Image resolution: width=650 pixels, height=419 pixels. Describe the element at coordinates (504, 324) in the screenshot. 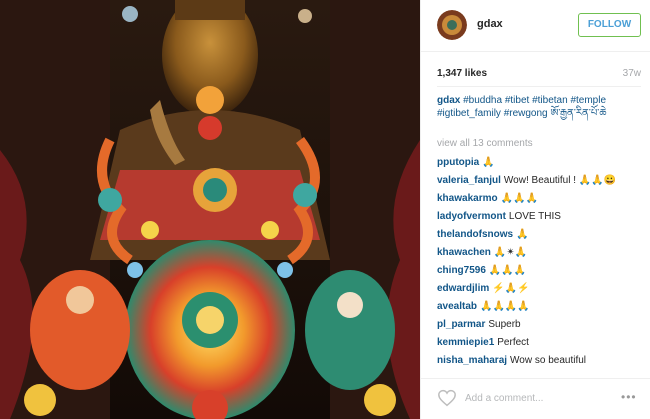

I see `comment-text: Superb` at that location.